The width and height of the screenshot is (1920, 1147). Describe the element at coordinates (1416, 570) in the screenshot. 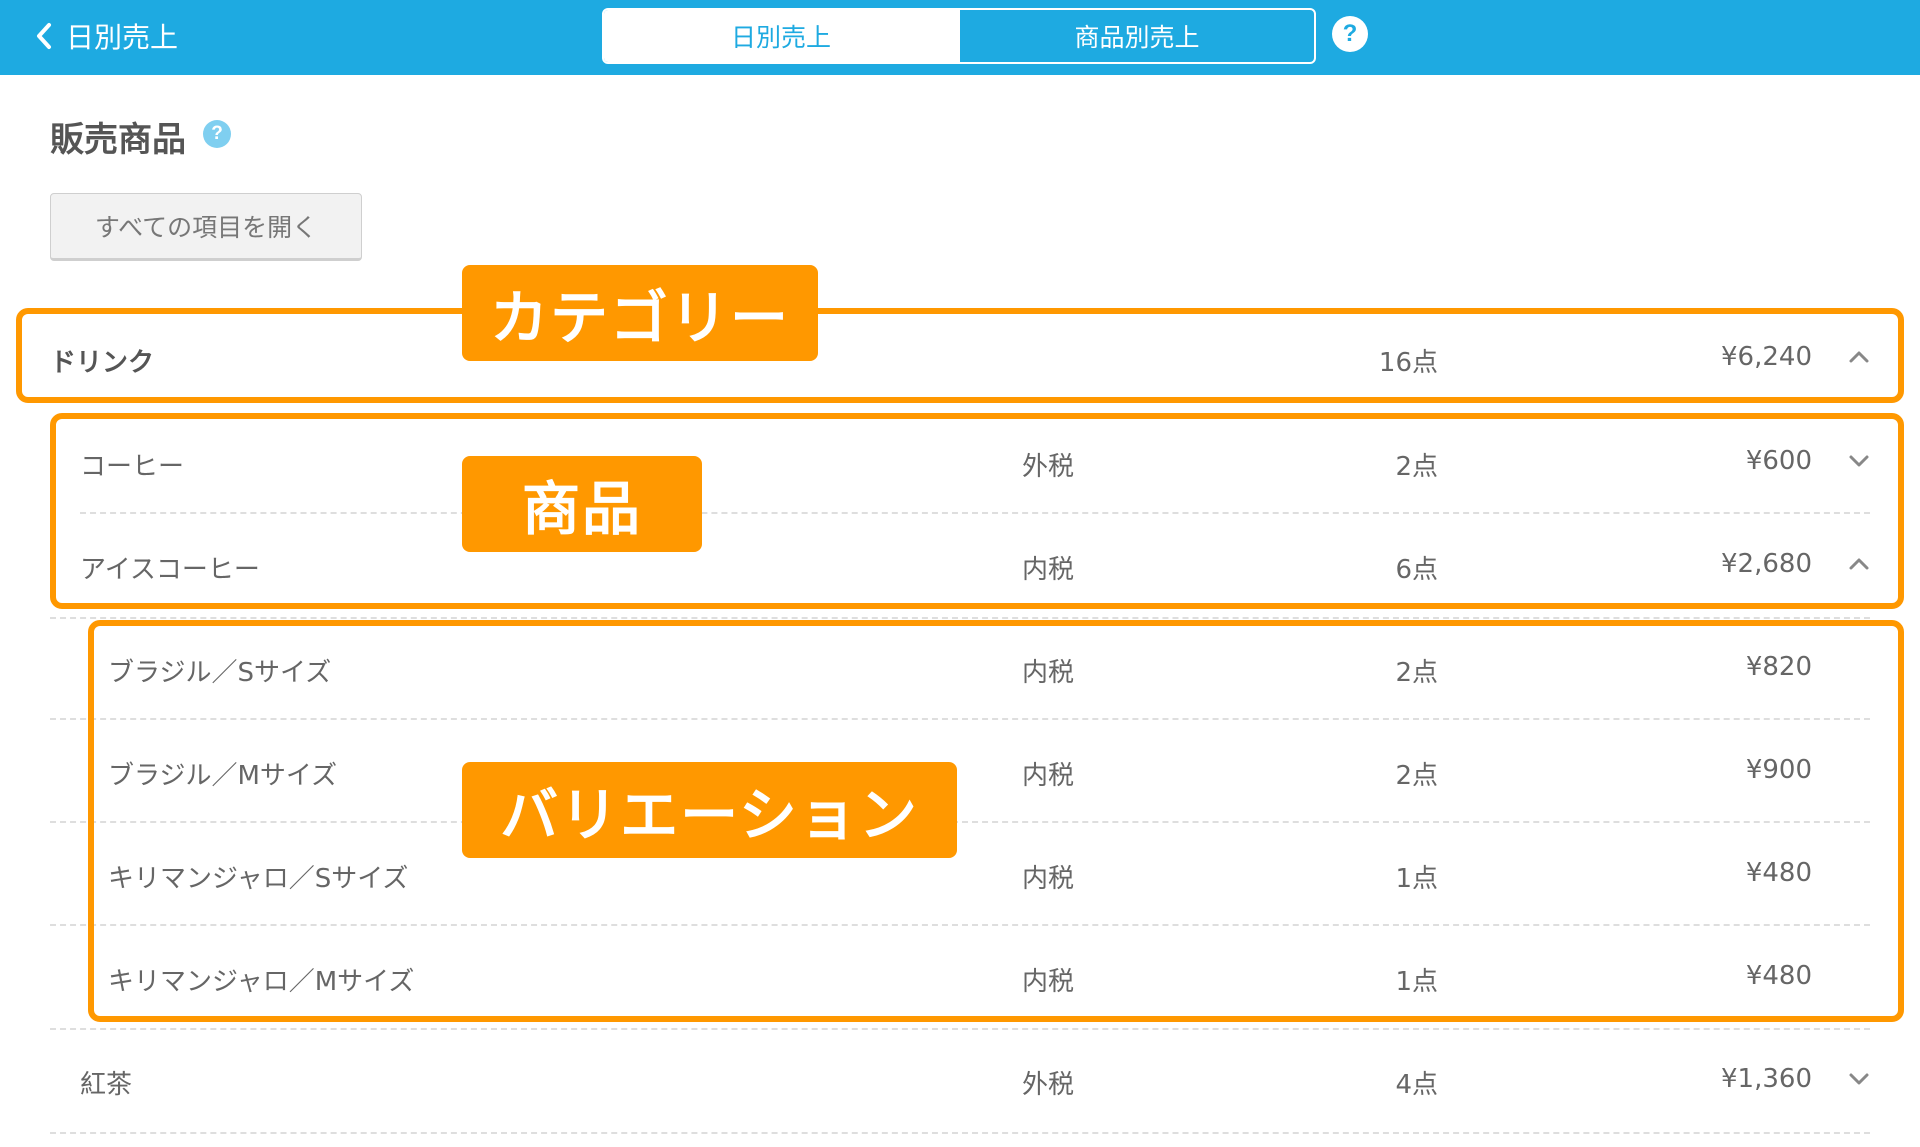

I see `product-qty: 6点` at that location.